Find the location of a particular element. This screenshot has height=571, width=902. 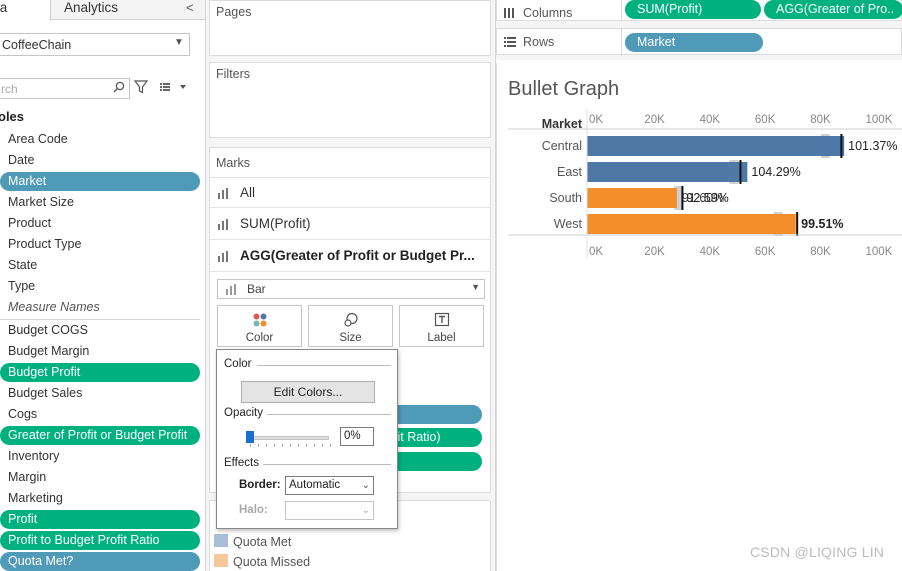

dimension-measure-names: Measure Names is located at coordinates (54, 307).